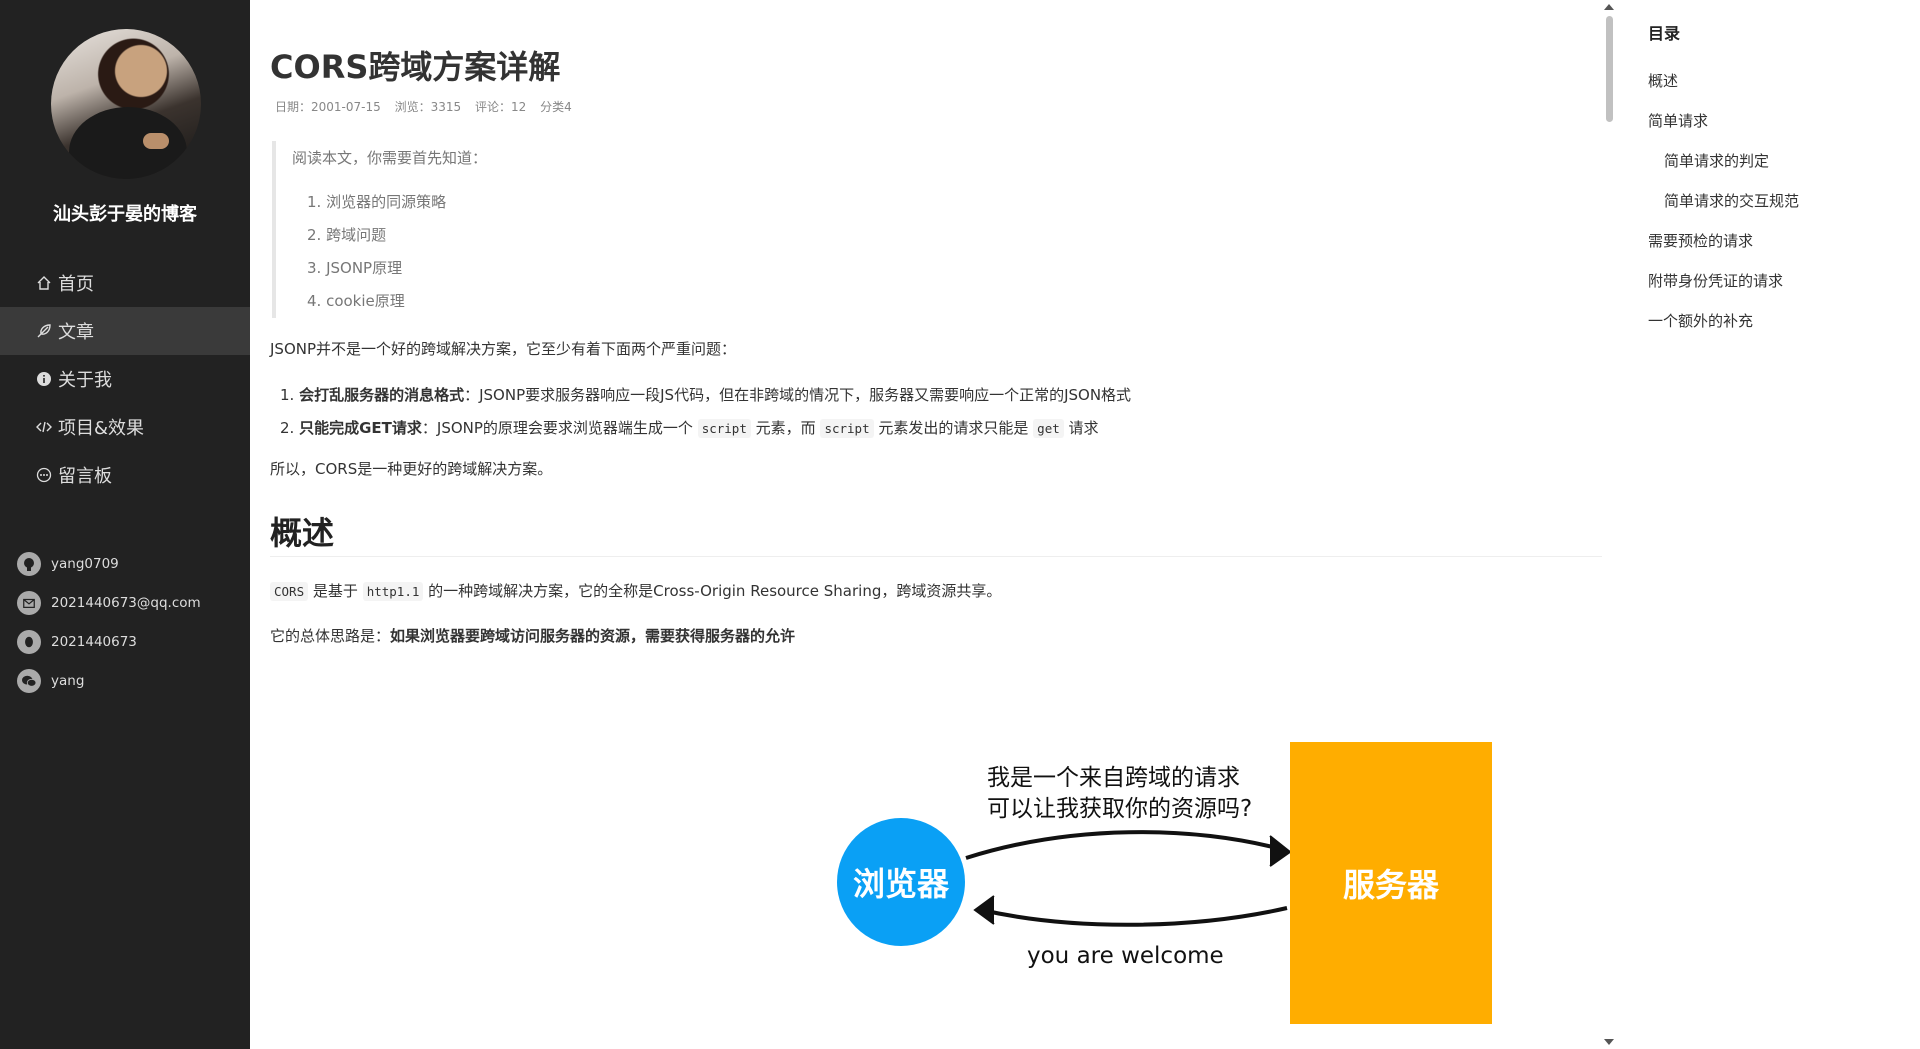  I want to click on text-span: 它的总体思路是：, so click(330, 636).